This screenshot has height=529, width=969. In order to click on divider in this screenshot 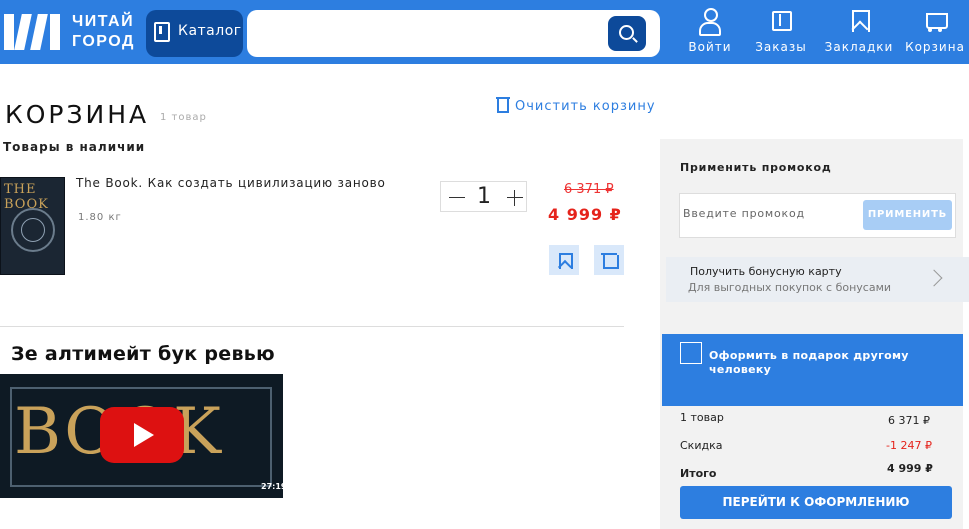, I will do `click(312, 326)`.